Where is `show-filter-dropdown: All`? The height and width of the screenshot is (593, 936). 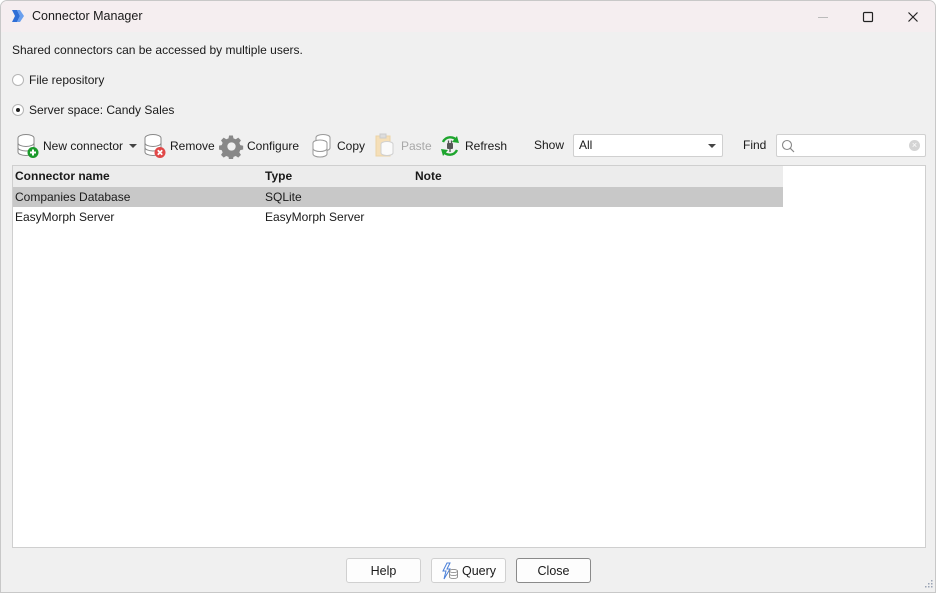
show-filter-dropdown: All is located at coordinates (648, 145).